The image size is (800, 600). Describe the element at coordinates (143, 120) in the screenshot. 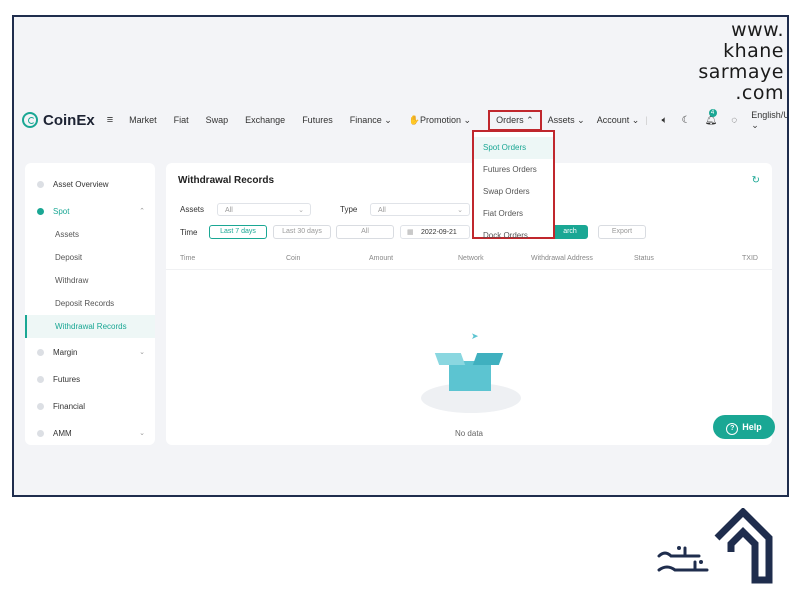

I see `nav-market: Market` at that location.